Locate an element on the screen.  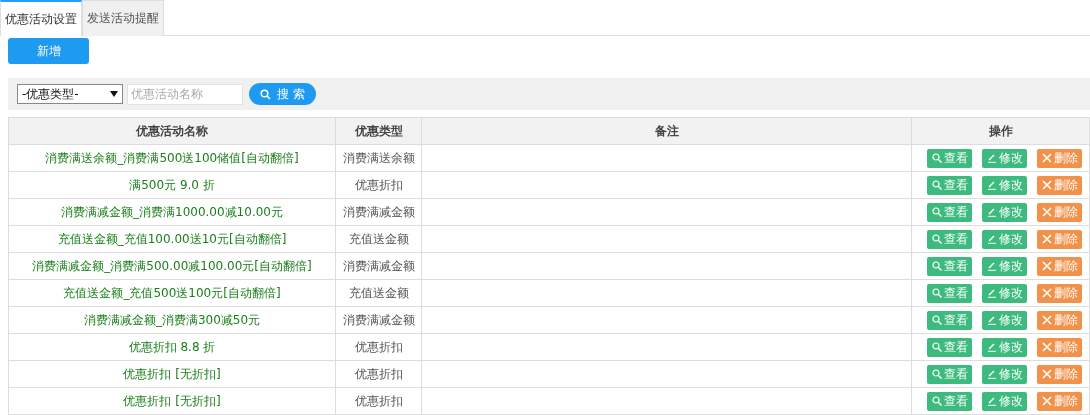
table-cell: 满500元 9.0 折 is located at coordinates (172, 185).